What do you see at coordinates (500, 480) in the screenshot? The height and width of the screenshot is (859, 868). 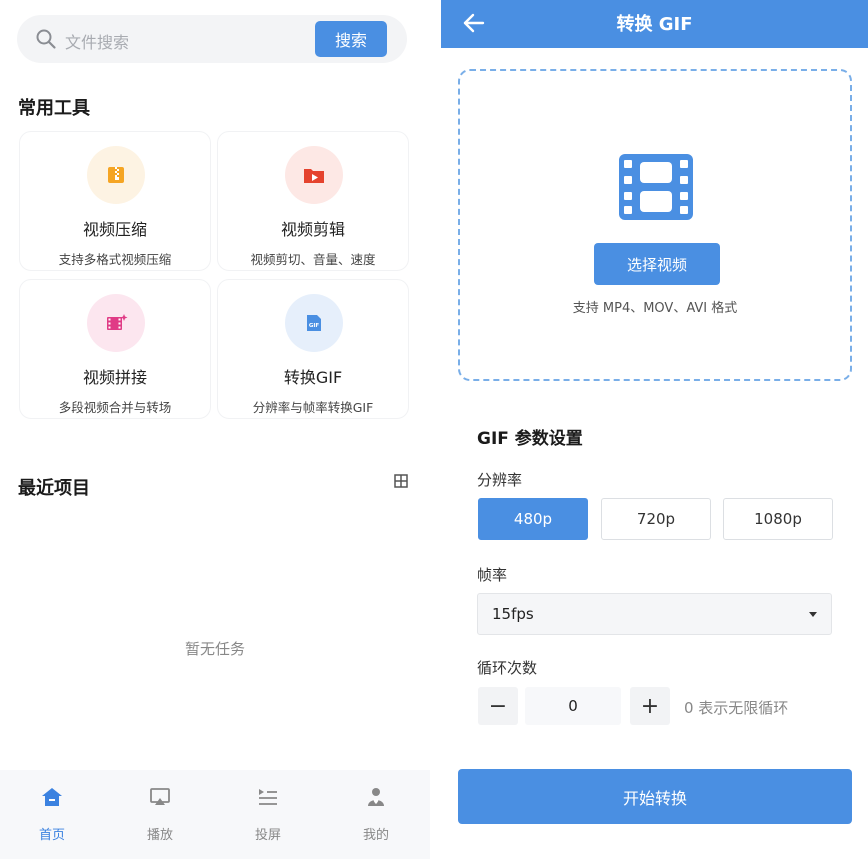 I see `resolution-label: 分辨率` at bounding box center [500, 480].